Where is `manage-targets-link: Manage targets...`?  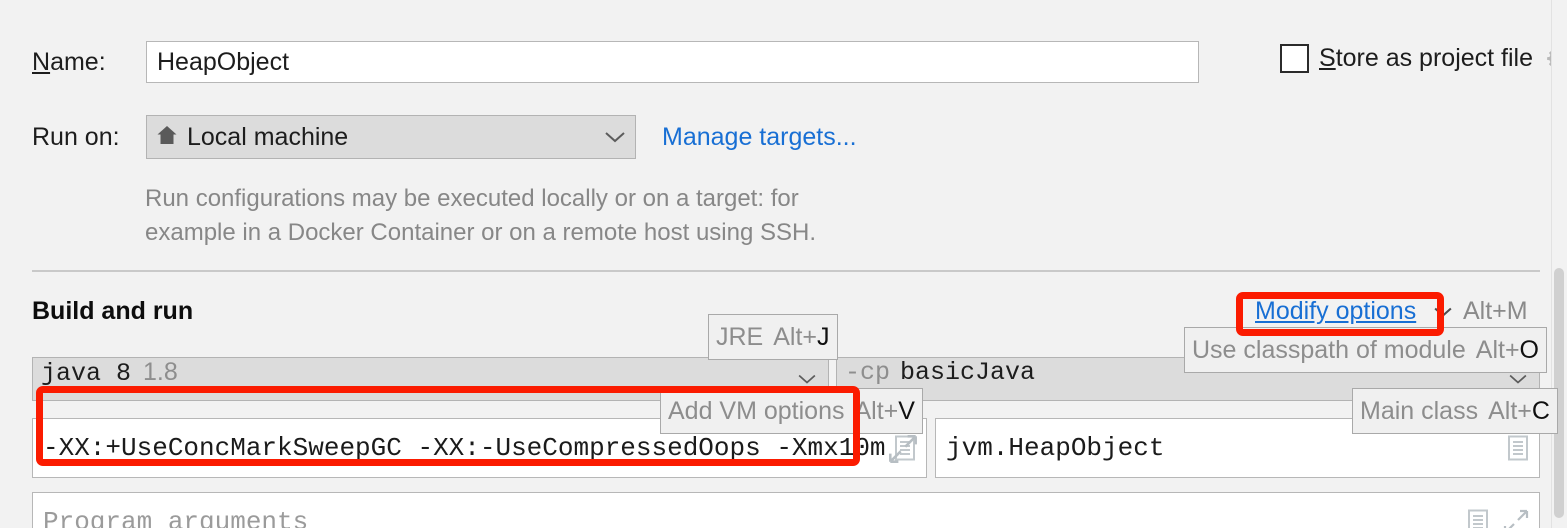 manage-targets-link: Manage targets... is located at coordinates (759, 137).